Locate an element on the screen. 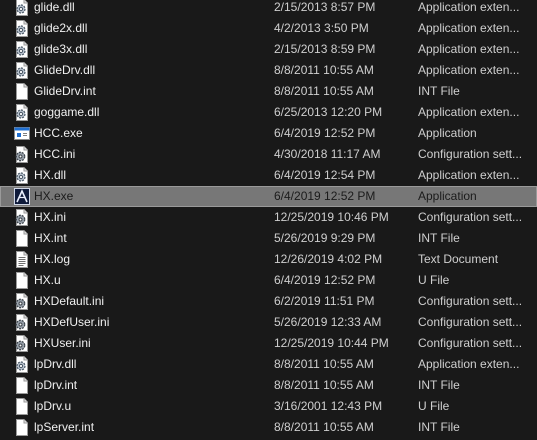 The width and height of the screenshot is (537, 440). file-name: glide2x.dll is located at coordinates (61, 28).